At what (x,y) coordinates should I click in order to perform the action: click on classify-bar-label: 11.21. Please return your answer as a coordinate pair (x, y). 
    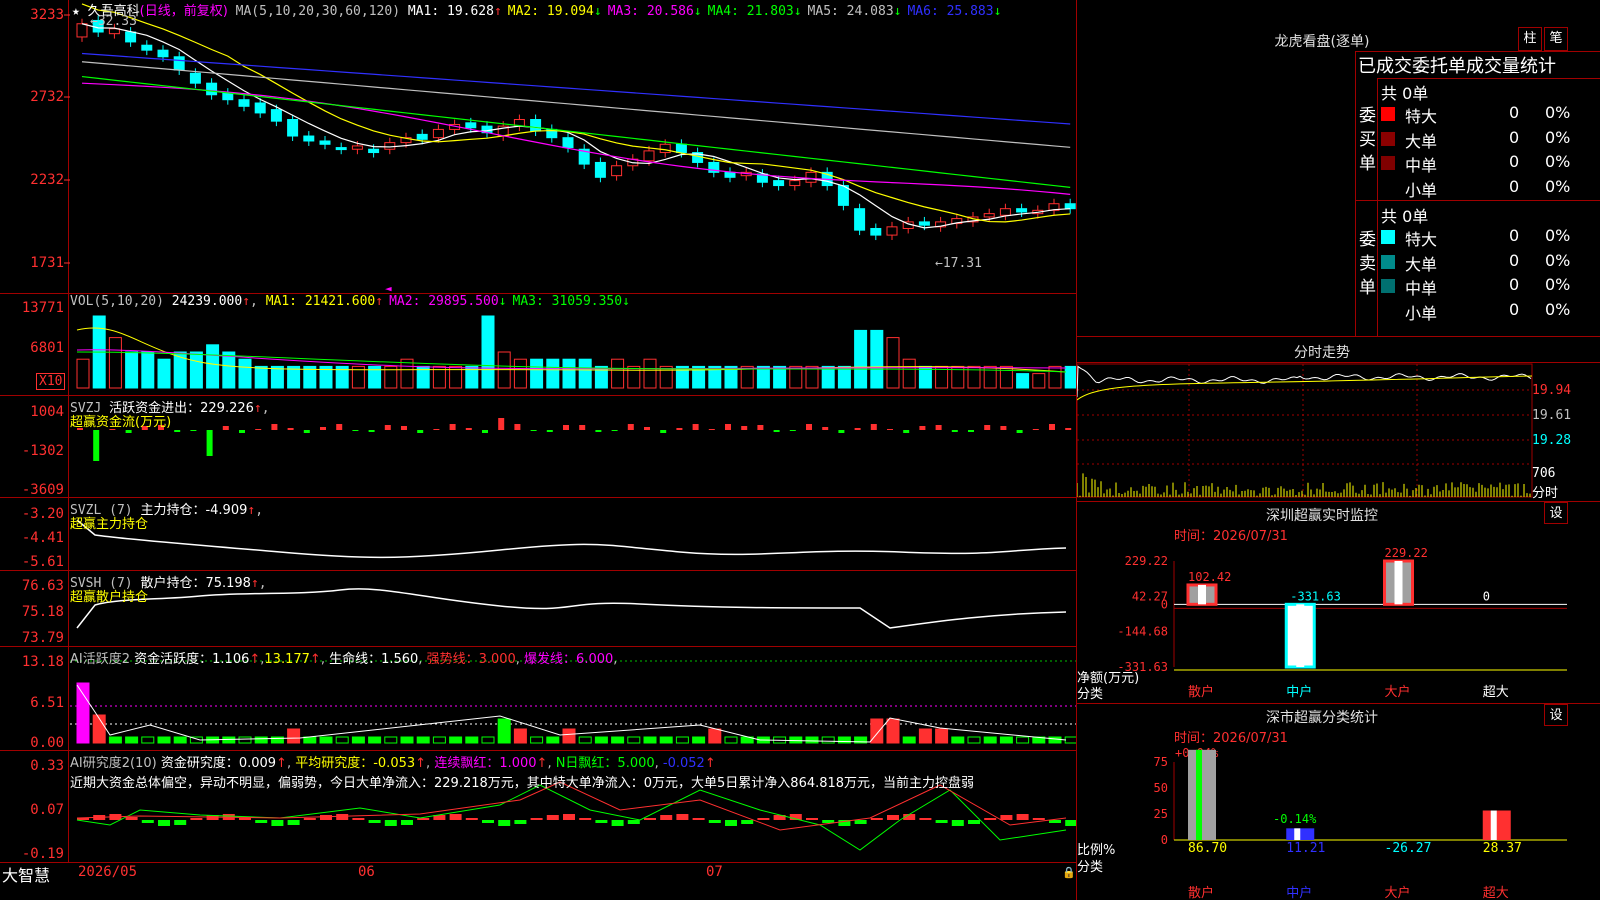
    Looking at the image, I should click on (1305, 848).